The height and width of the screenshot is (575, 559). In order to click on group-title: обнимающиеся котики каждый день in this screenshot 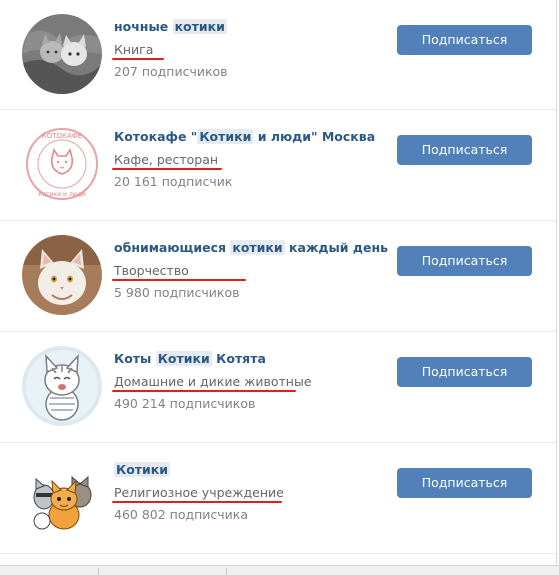, I will do `click(251, 247)`.